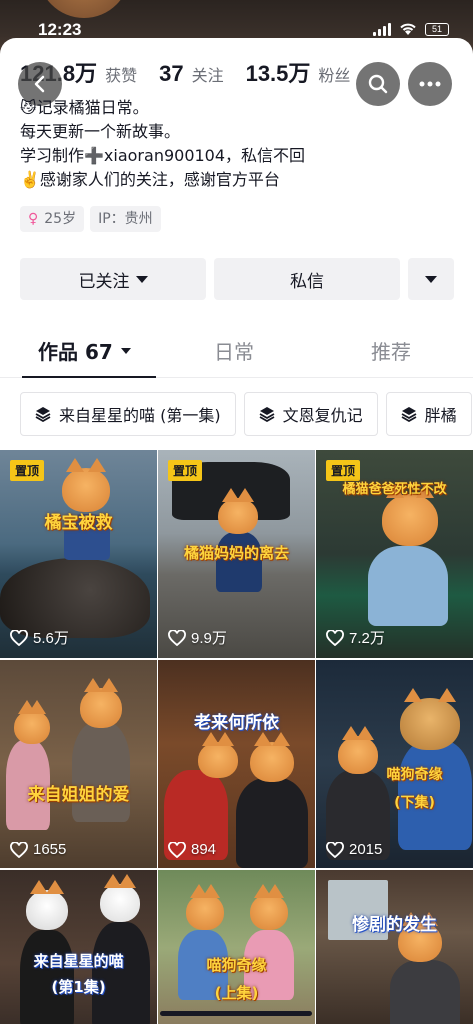 The image size is (473, 1024). I want to click on bio-line: 学习制作➕xiaoran900104，私信不回, so click(163, 155).